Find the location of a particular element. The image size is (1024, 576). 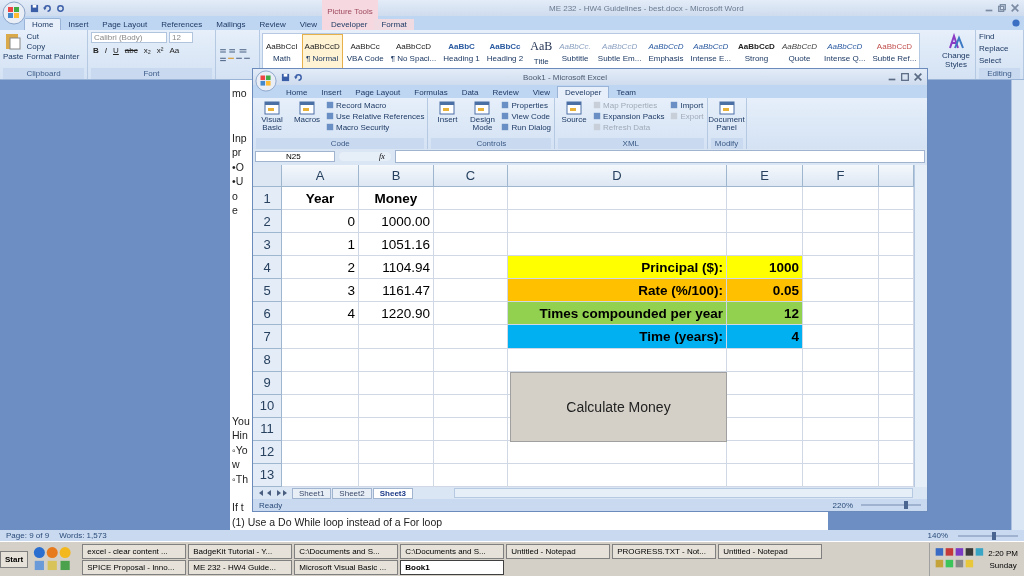

sheet-tab: Sheet3 is located at coordinates (392, 493).